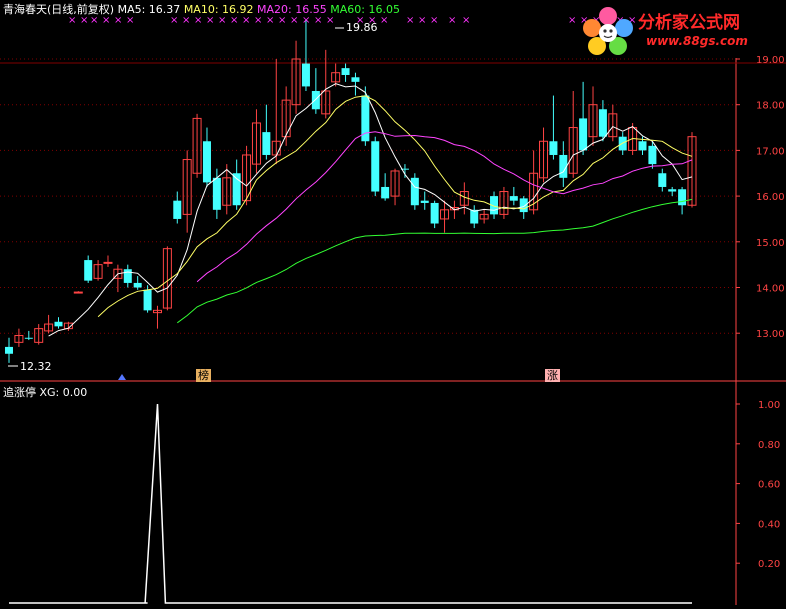  Describe the element at coordinates (769, 485) in the screenshot. I see `sub-y-tick-label: 0.60` at that location.